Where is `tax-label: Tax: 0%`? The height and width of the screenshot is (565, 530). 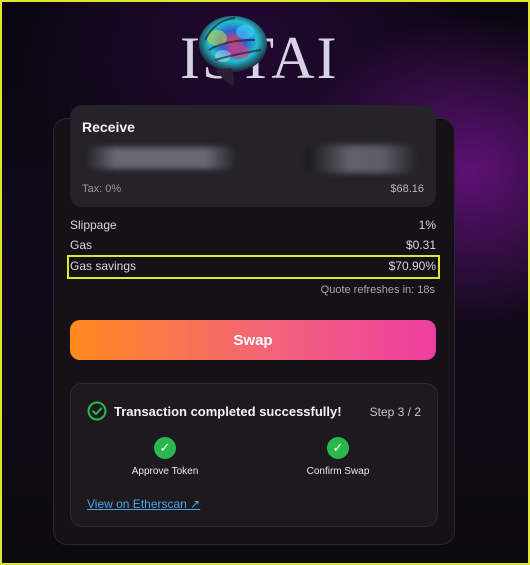
tax-label: Tax: 0% is located at coordinates (102, 189).